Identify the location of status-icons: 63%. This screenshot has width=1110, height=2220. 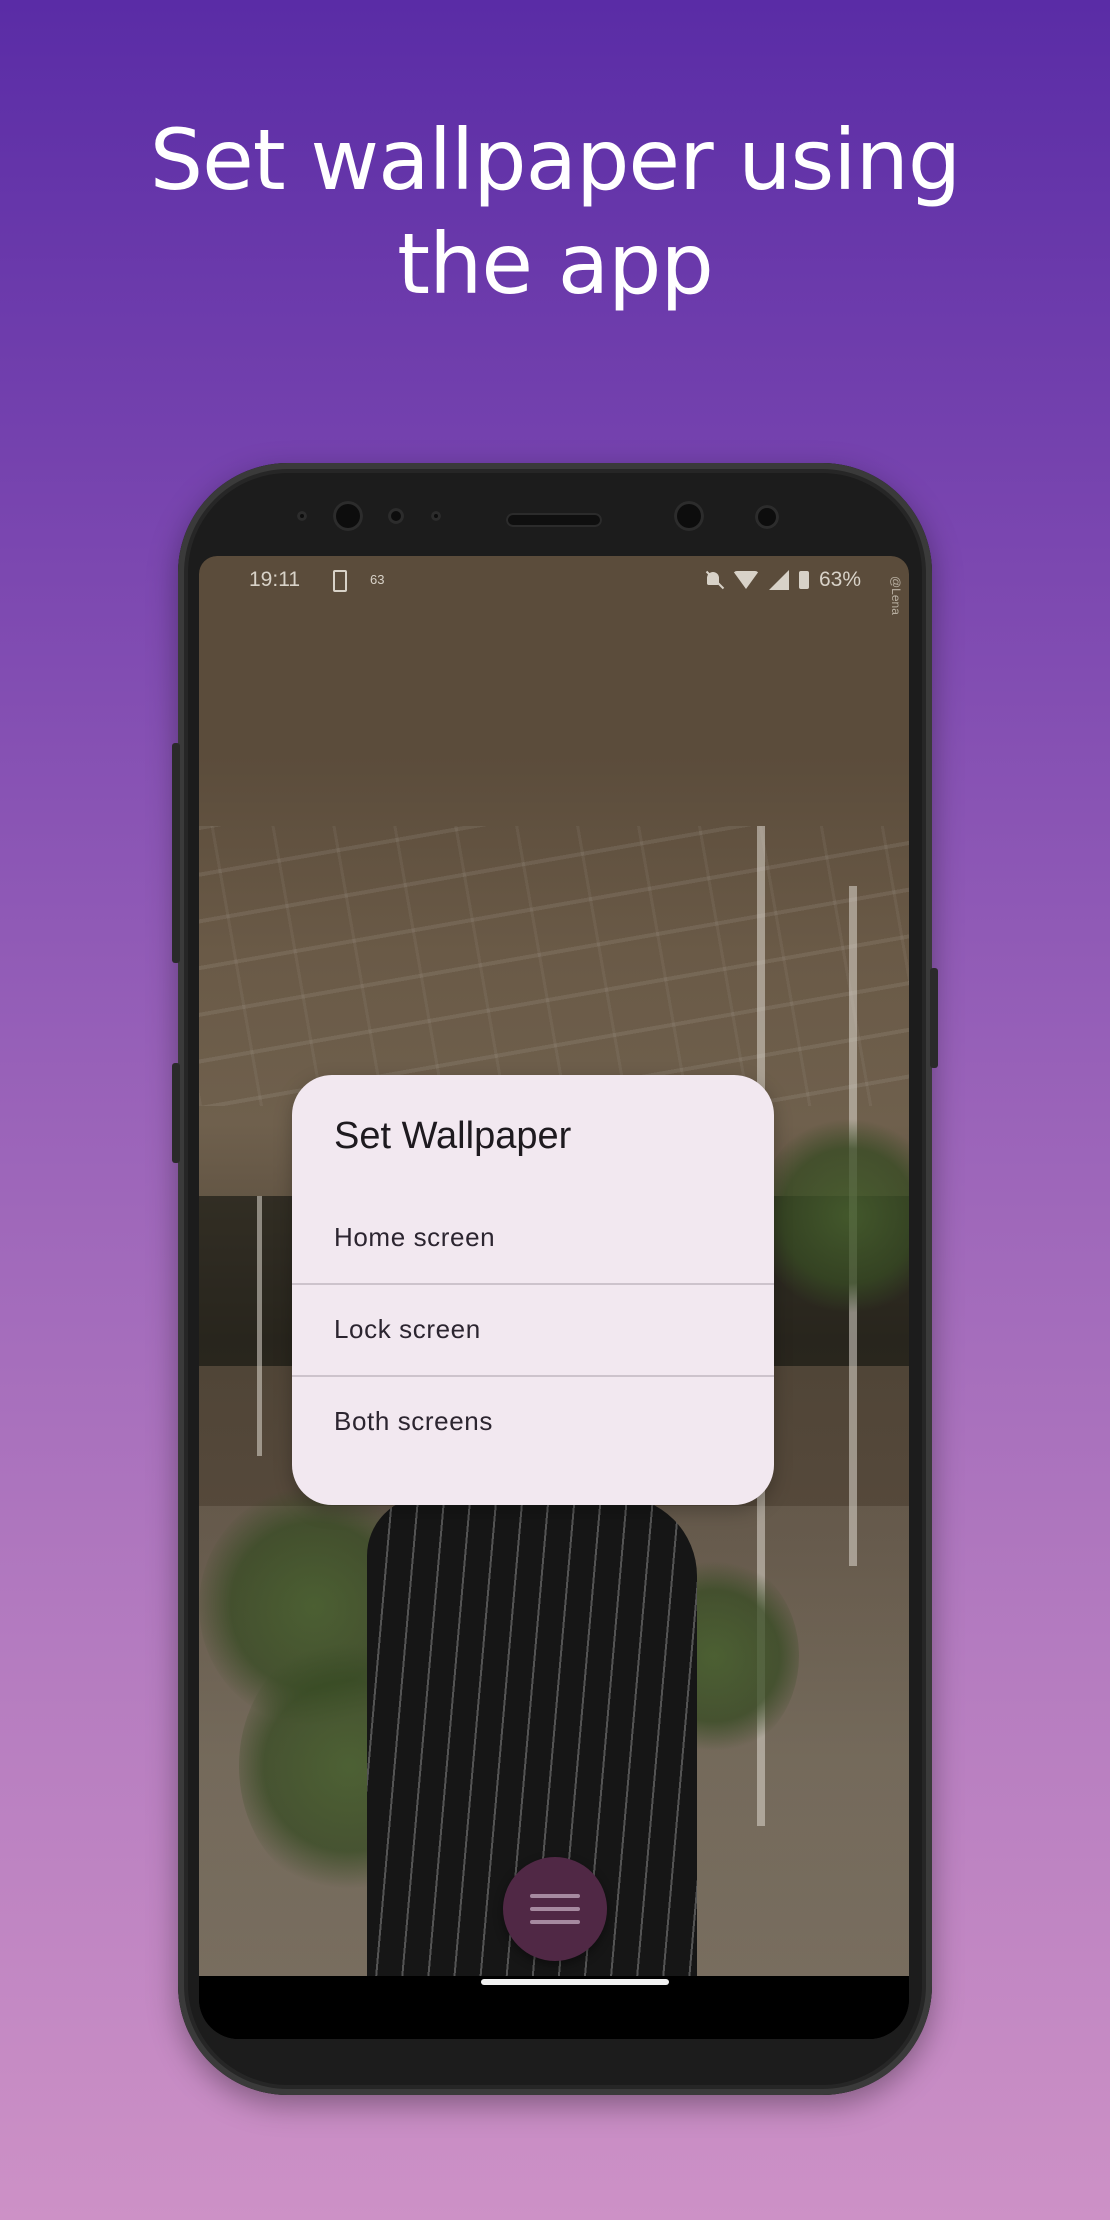
(783, 580).